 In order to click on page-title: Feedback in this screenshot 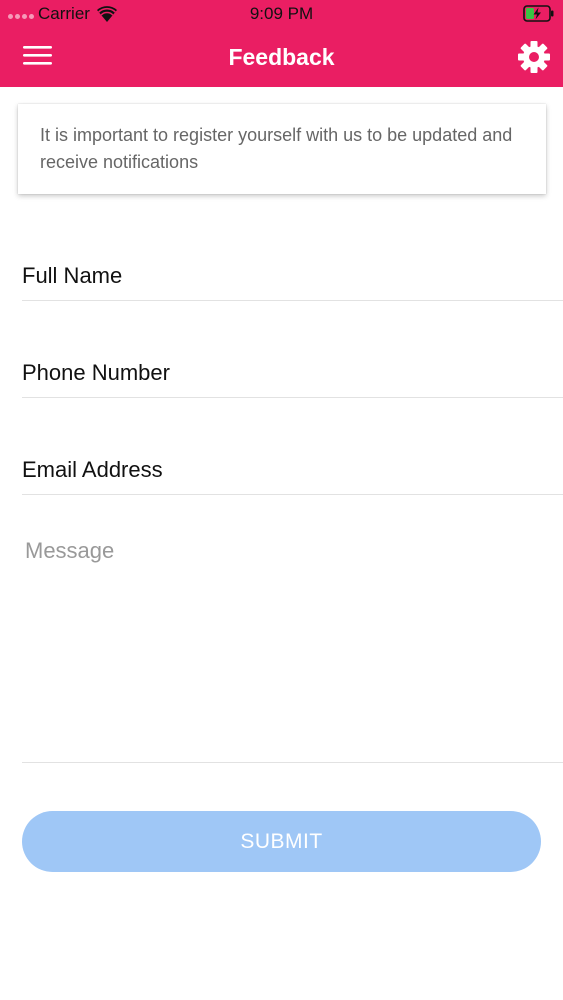, I will do `click(281, 57)`.